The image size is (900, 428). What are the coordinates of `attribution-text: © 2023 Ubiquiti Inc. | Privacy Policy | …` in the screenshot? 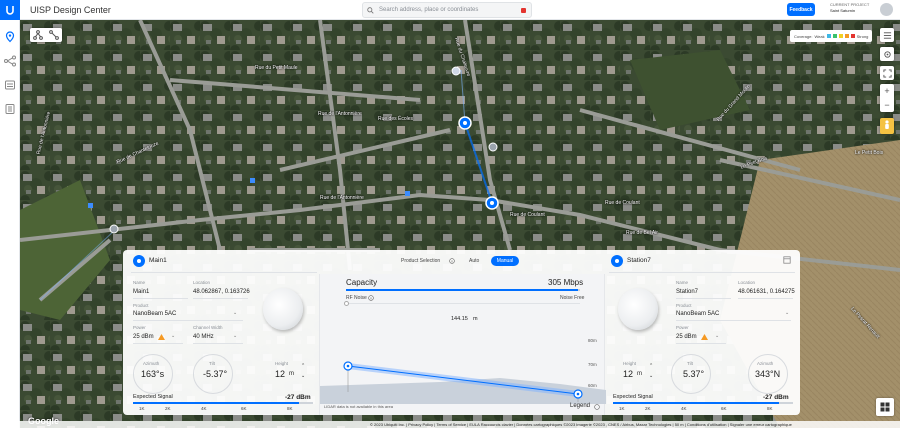 It's located at (581, 424).